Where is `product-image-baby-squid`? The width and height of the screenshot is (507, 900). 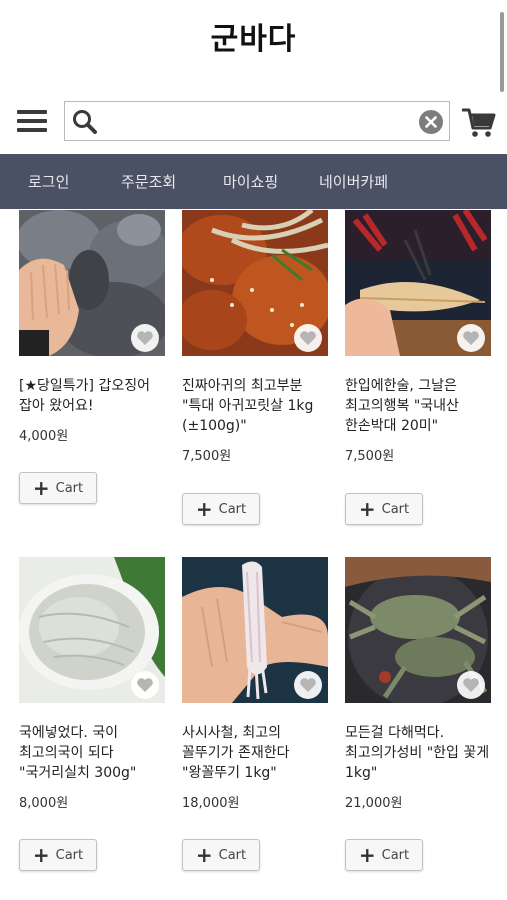 product-image-baby-squid is located at coordinates (255, 630).